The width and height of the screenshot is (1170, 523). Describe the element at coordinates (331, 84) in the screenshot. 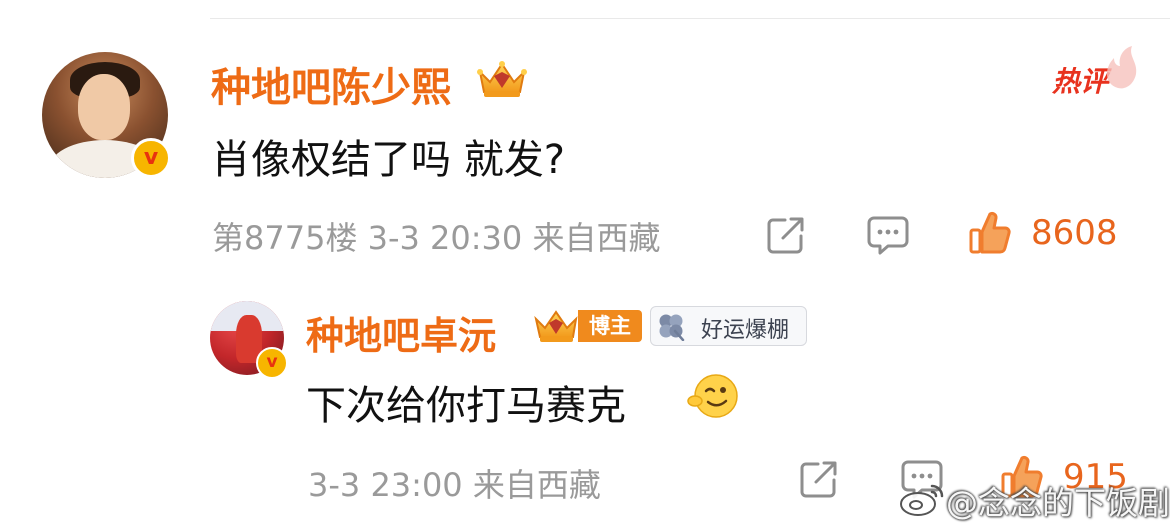

I see `comment-username: 种地吧陈少熙` at that location.